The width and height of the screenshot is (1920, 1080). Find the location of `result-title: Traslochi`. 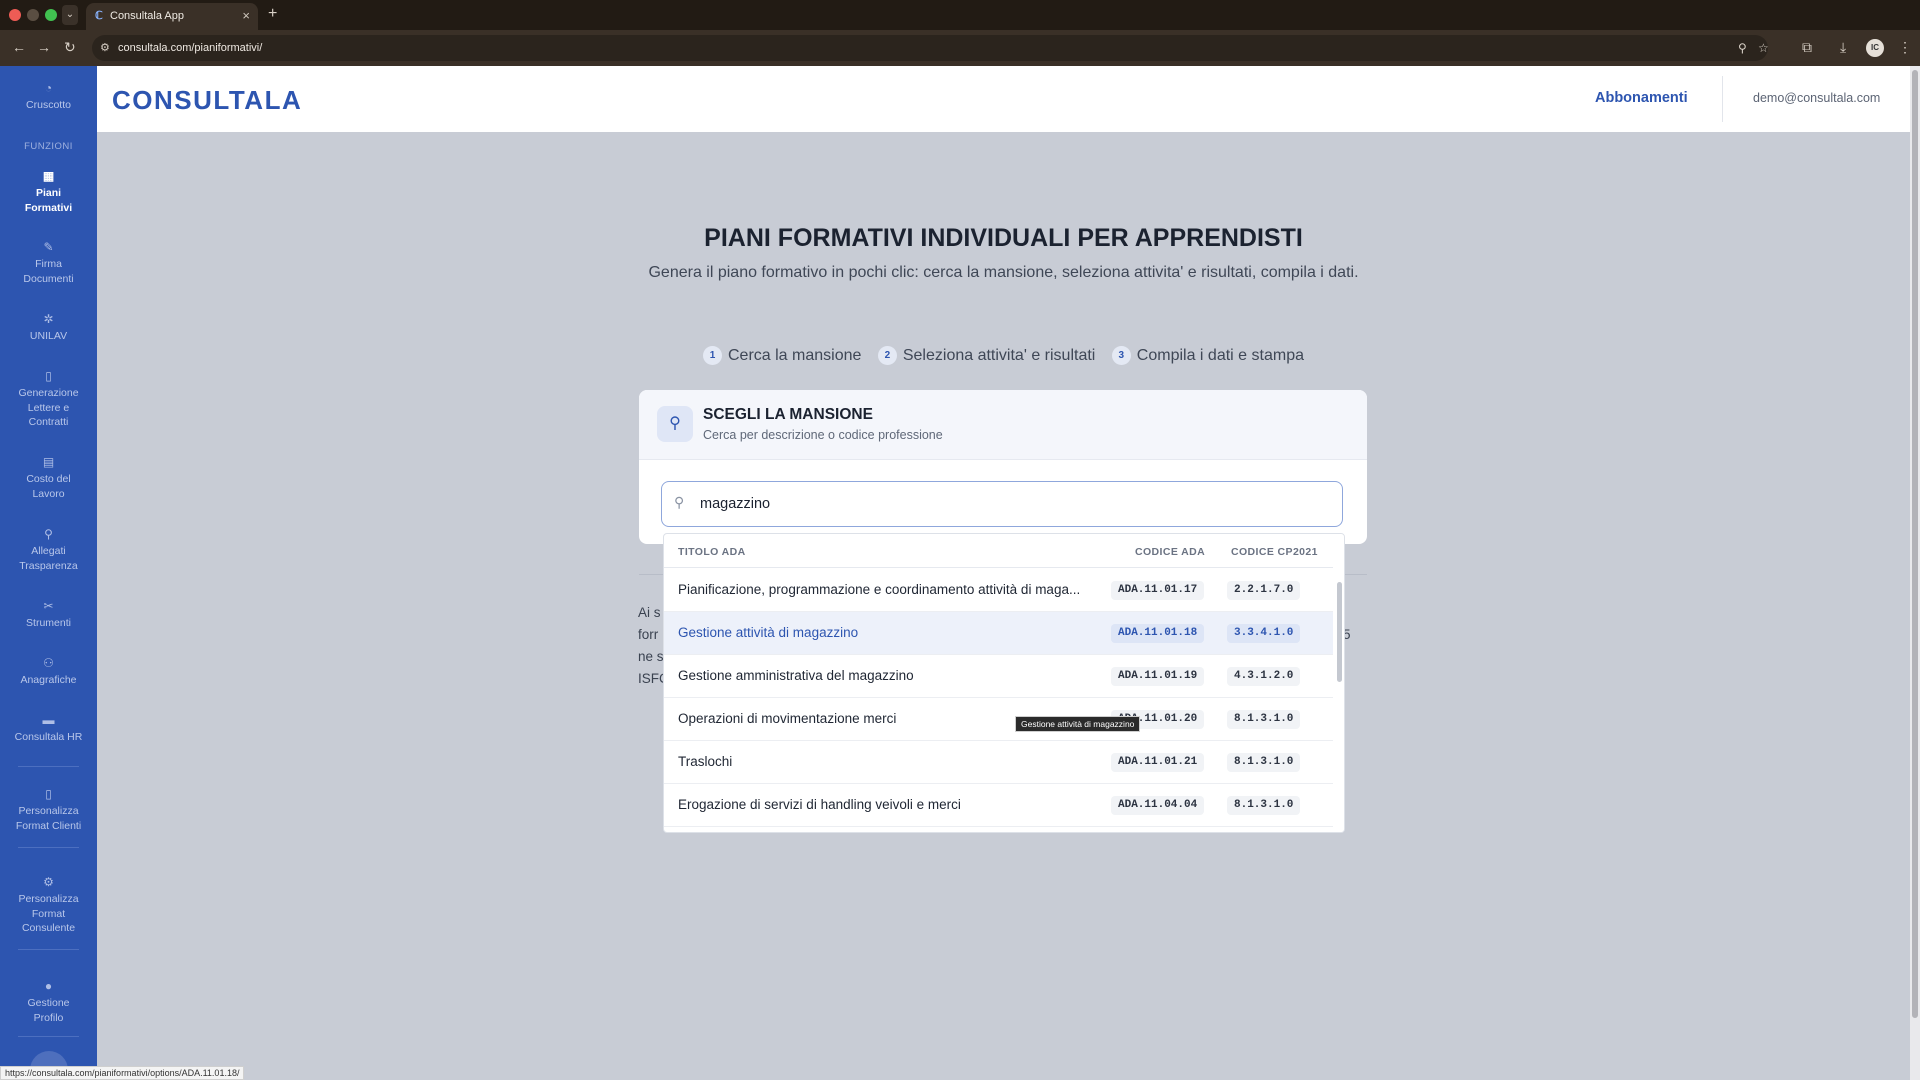

result-title: Traslochi is located at coordinates (705, 761).